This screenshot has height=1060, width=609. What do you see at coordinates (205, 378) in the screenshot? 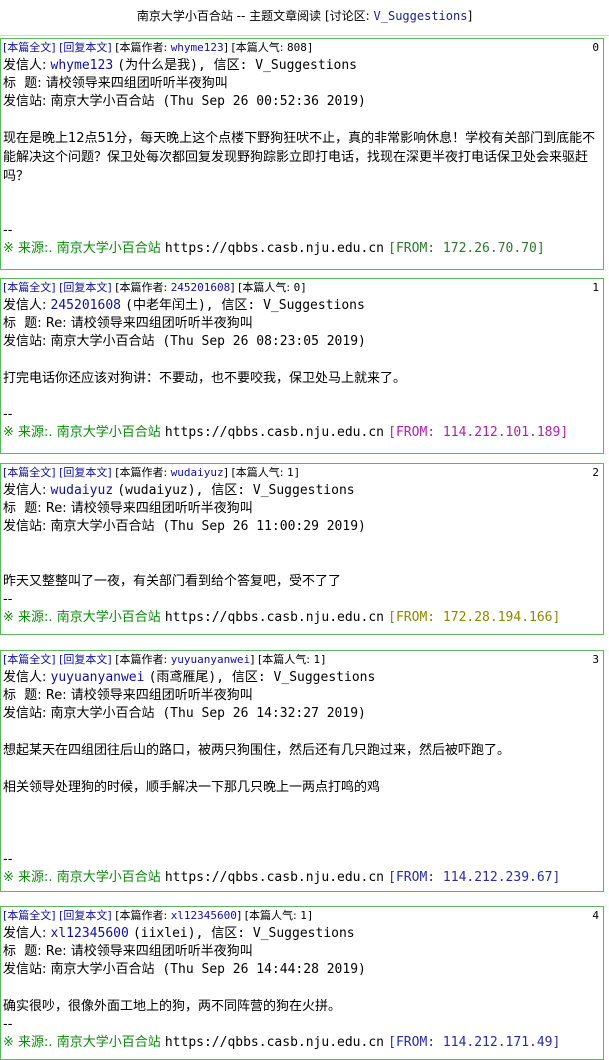
I see `post-content: 打完电话你还应该对狗讲：不要动，也不要咬我，保卫处马上就来了。` at bounding box center [205, 378].